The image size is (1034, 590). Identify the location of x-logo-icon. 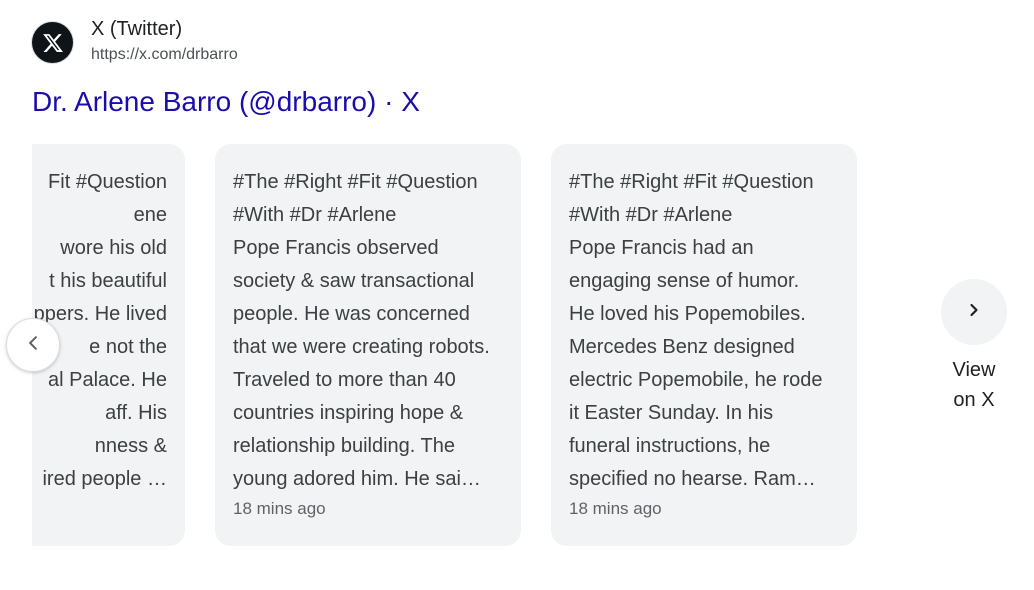
(52, 42).